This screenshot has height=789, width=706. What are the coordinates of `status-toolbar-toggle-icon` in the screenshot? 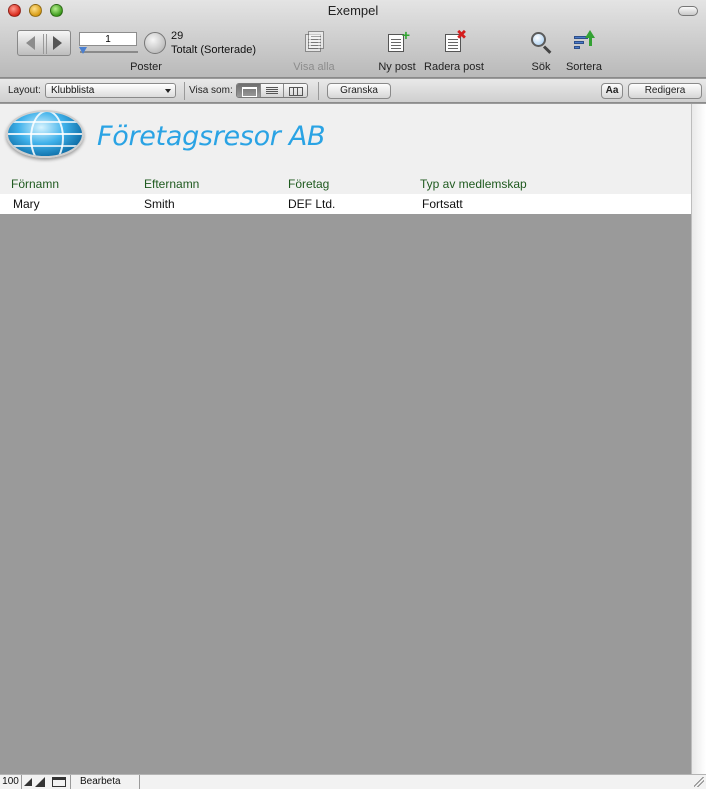 It's located at (59, 782).